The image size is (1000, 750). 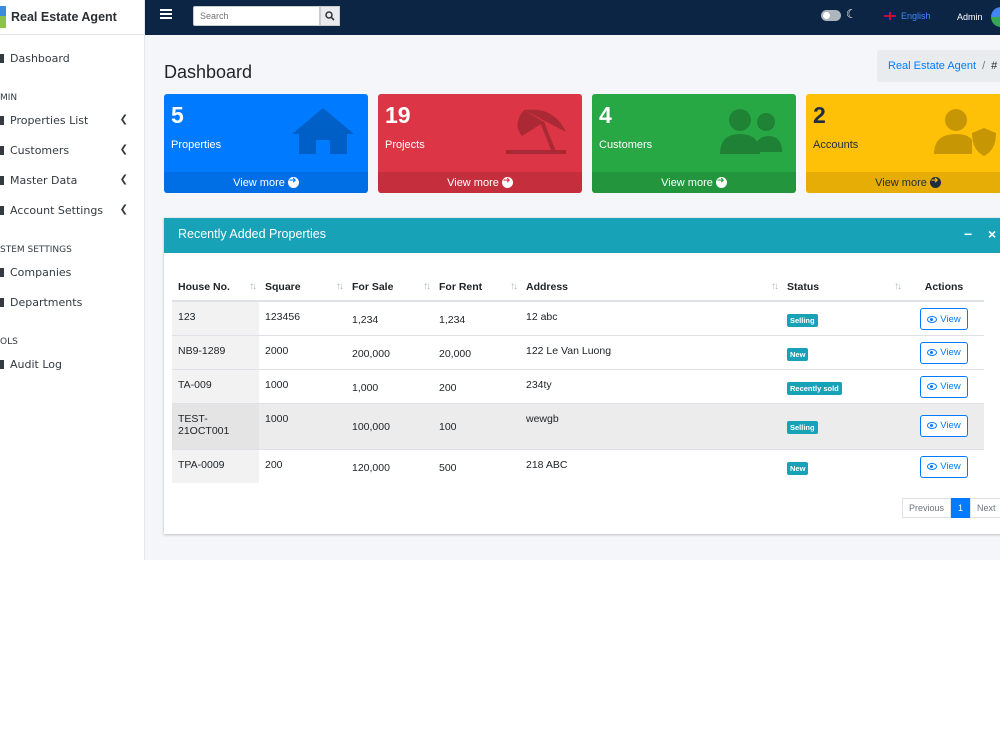 What do you see at coordinates (177, 115) in the screenshot?
I see `stat-count: 5` at bounding box center [177, 115].